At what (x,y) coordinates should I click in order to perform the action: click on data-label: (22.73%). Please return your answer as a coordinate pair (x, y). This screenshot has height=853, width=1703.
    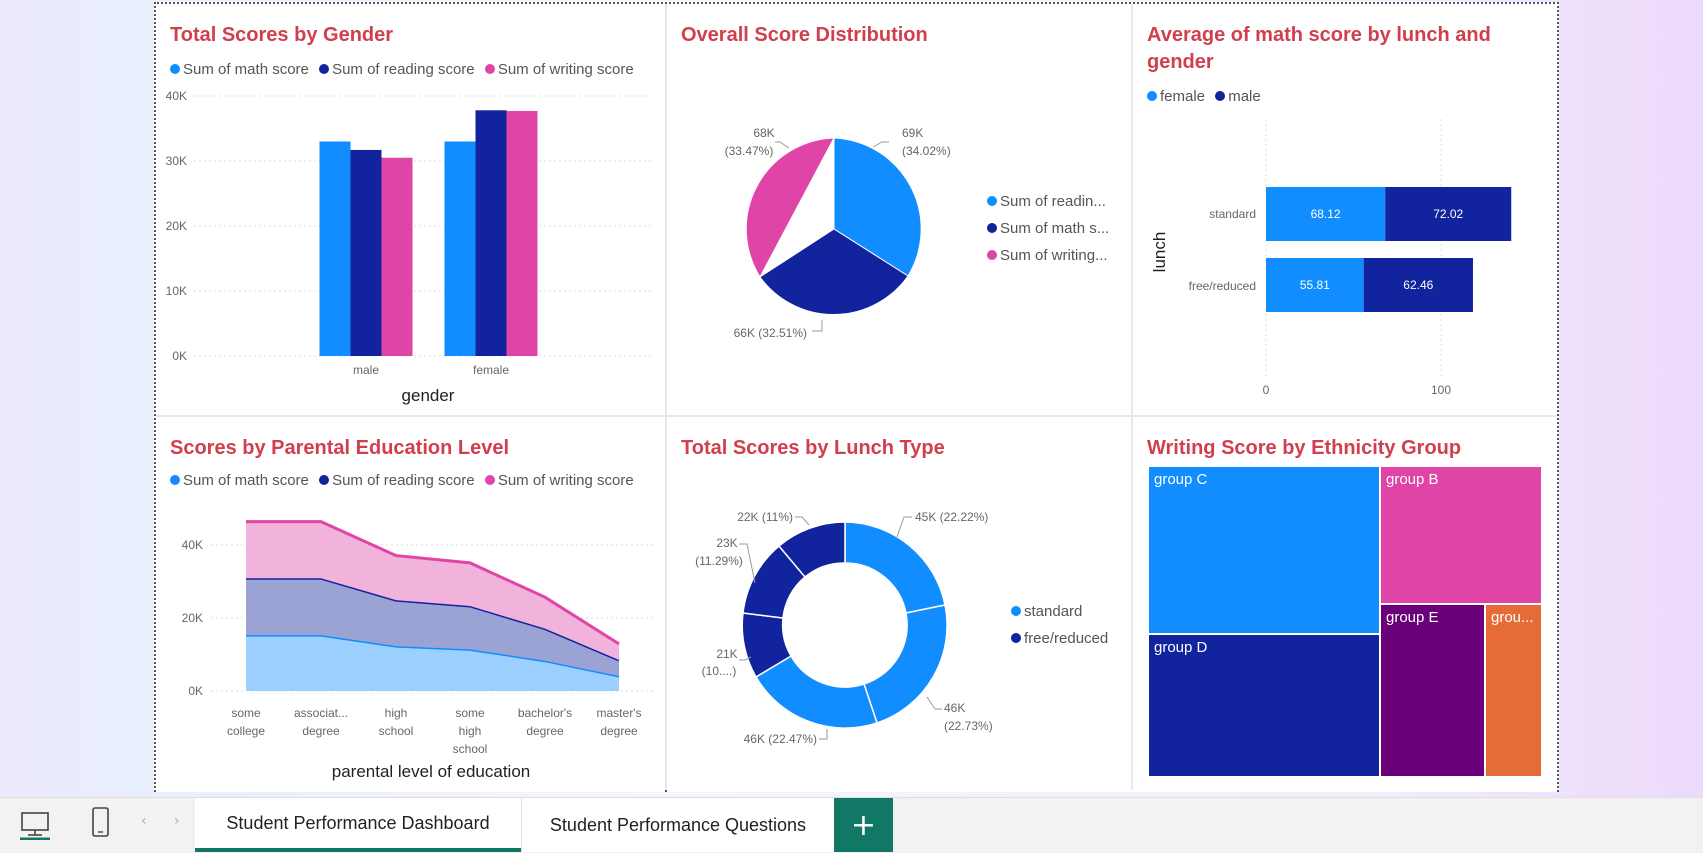
    Looking at the image, I should click on (968, 726).